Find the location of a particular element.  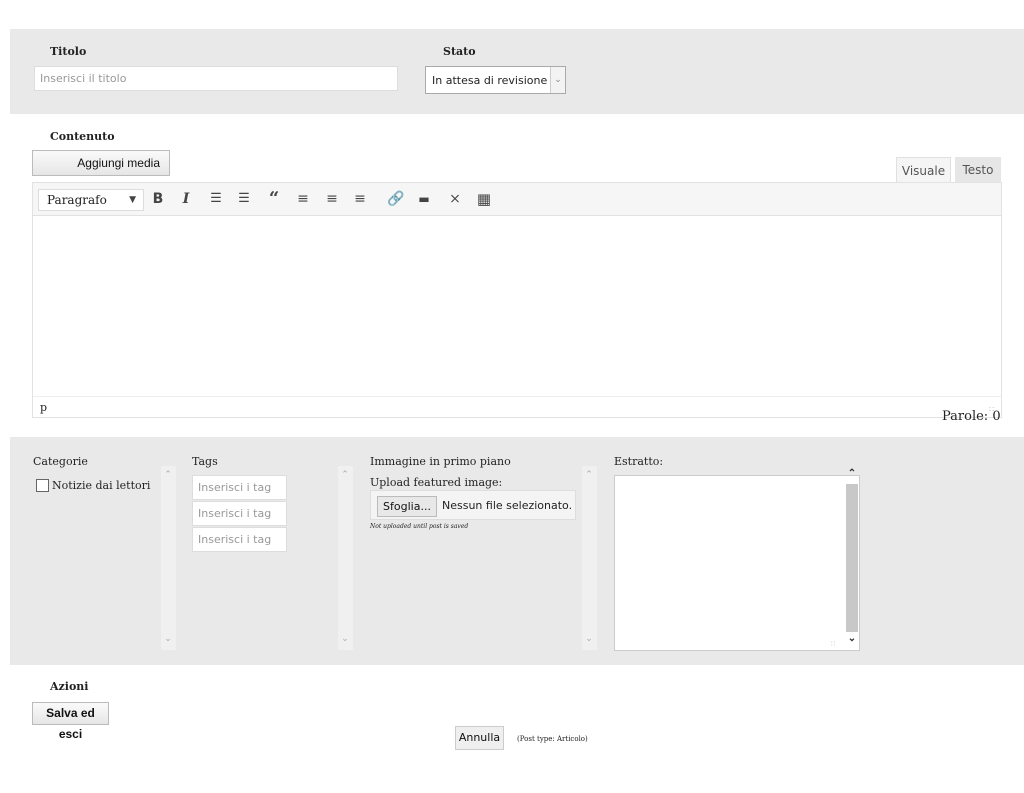

editor-status-bar is located at coordinates (517, 406).